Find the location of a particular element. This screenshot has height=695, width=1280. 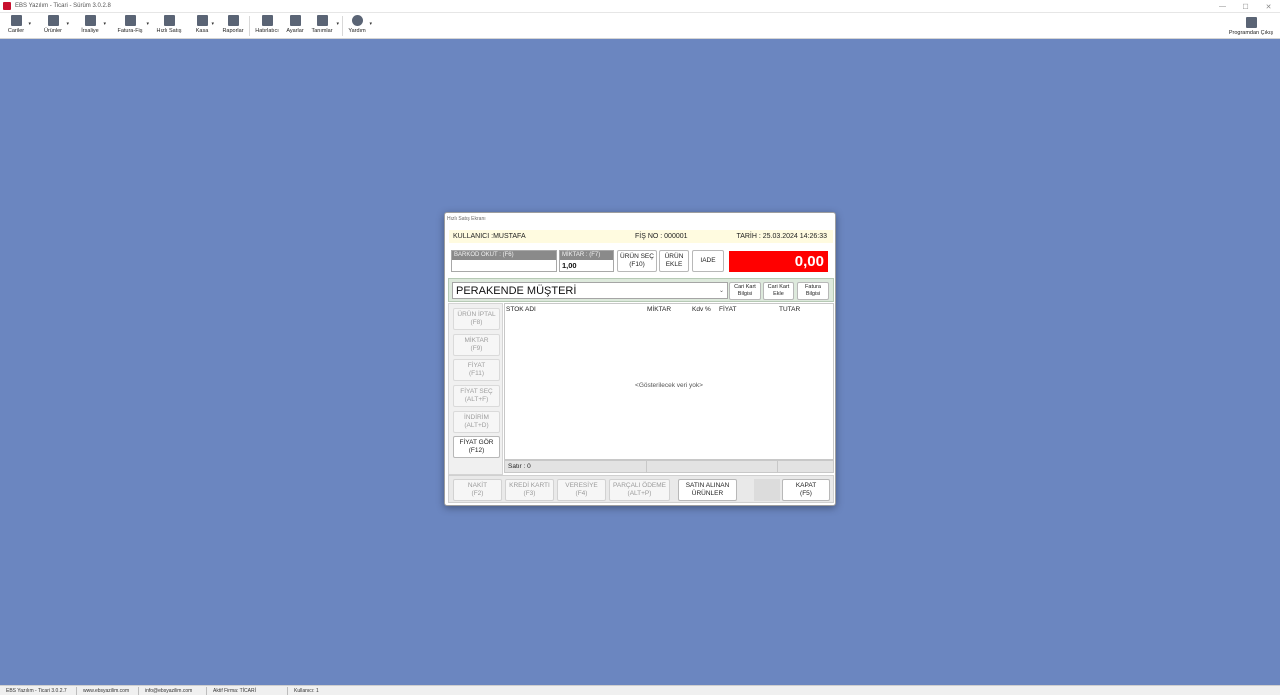

toolbar-ayarlar: Ayarlar is located at coordinates (295, 26).